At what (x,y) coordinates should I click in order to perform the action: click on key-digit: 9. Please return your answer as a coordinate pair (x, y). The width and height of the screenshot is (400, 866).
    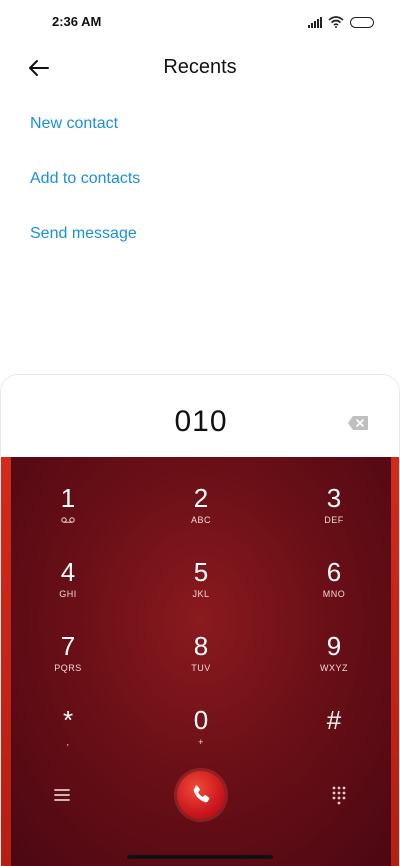
    Looking at the image, I should click on (334, 646).